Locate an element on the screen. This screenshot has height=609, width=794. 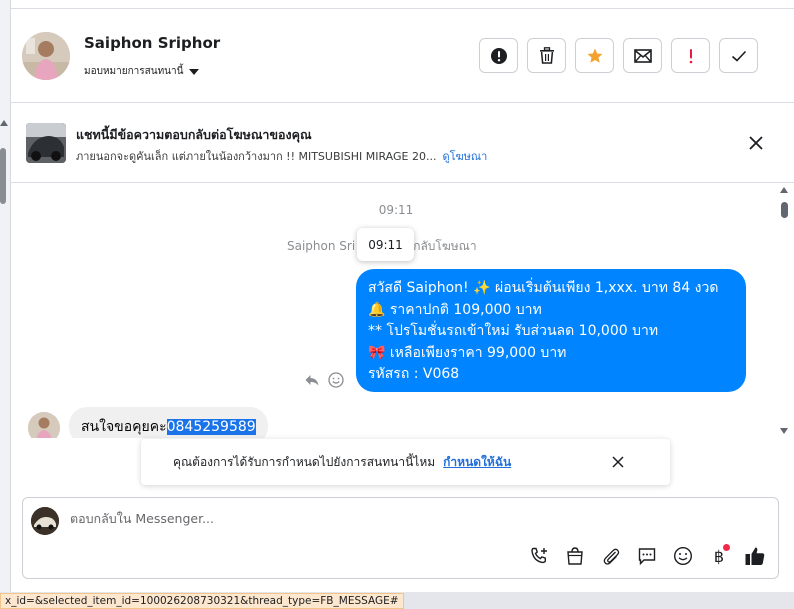
message-composer: ฿ is located at coordinates (400, 538).